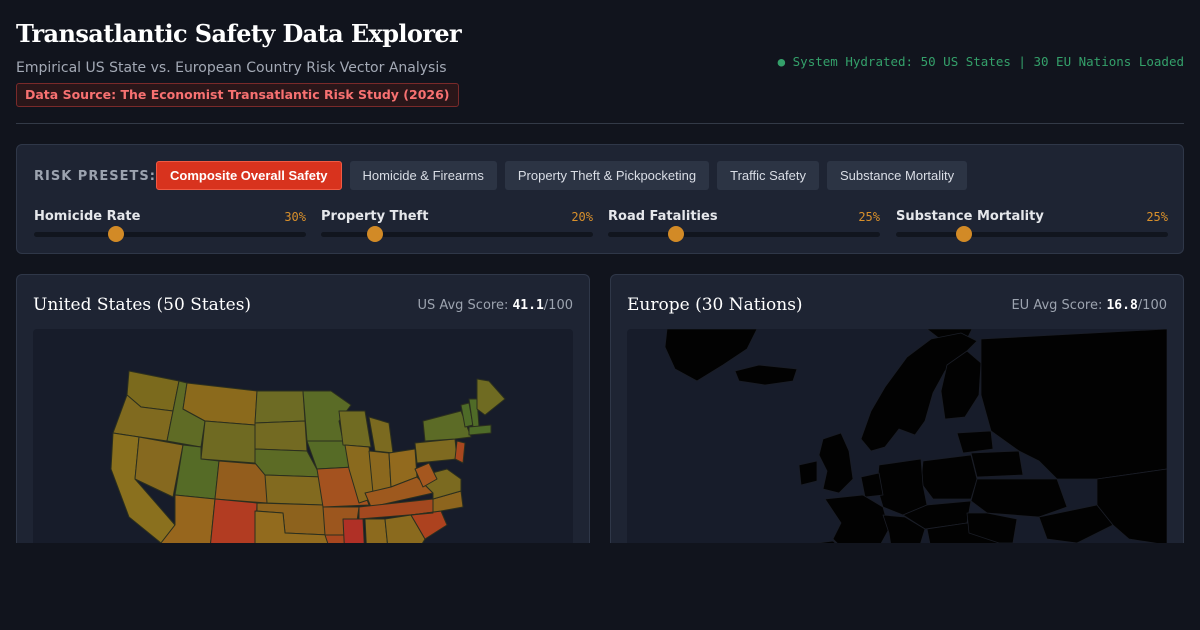 Image resolution: width=1200 pixels, height=630 pixels. I want to click on state-mississippi, so click(353, 531).